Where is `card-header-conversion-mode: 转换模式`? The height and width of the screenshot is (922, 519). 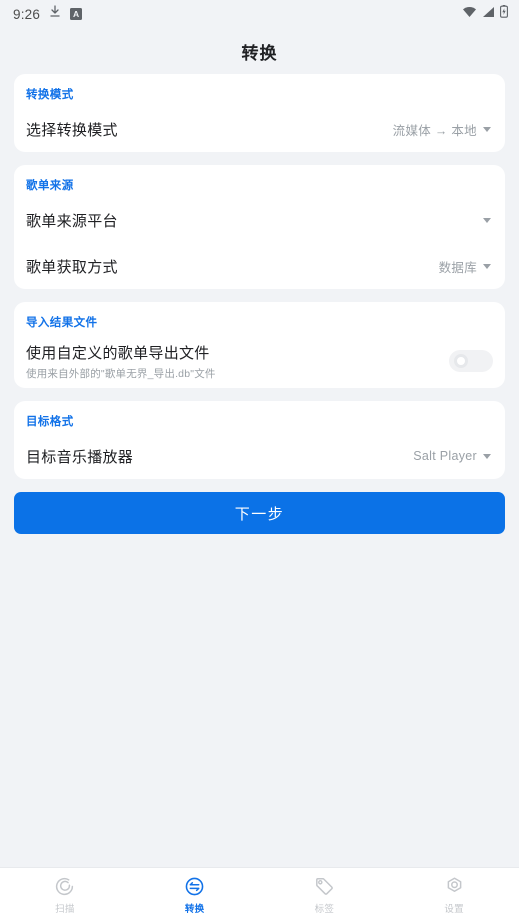
card-header-conversion-mode: 转换模式 is located at coordinates (50, 95).